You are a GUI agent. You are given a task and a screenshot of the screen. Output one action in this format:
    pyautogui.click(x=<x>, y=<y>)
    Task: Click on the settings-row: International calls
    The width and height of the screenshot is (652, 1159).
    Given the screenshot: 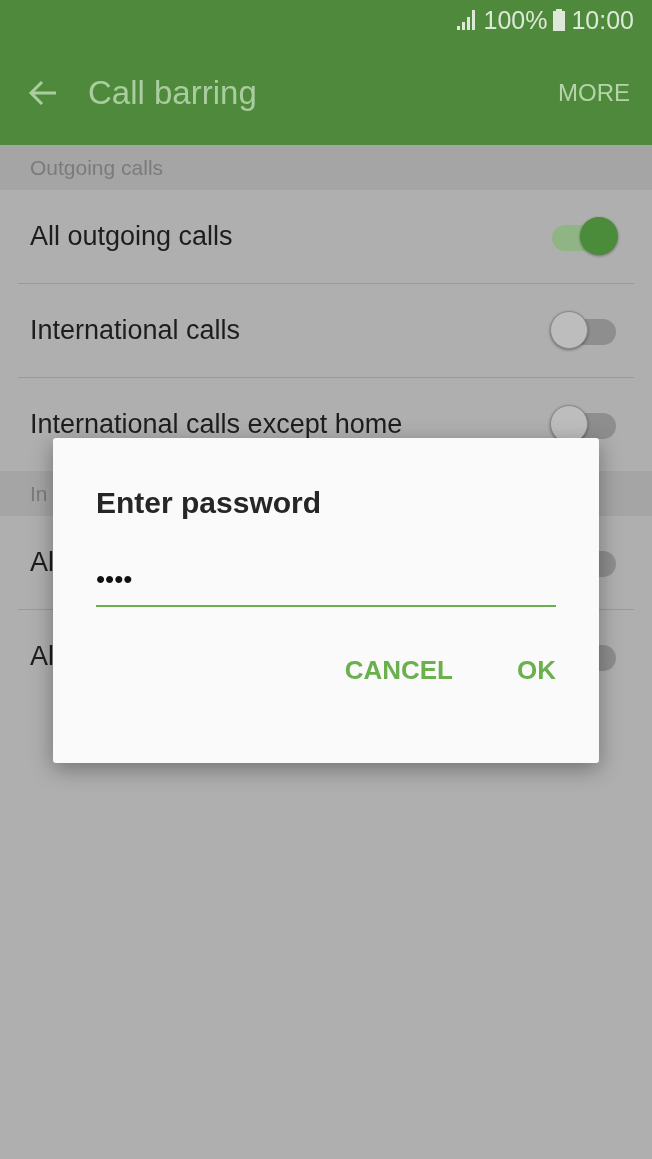 What is the action you would take?
    pyautogui.click(x=326, y=331)
    